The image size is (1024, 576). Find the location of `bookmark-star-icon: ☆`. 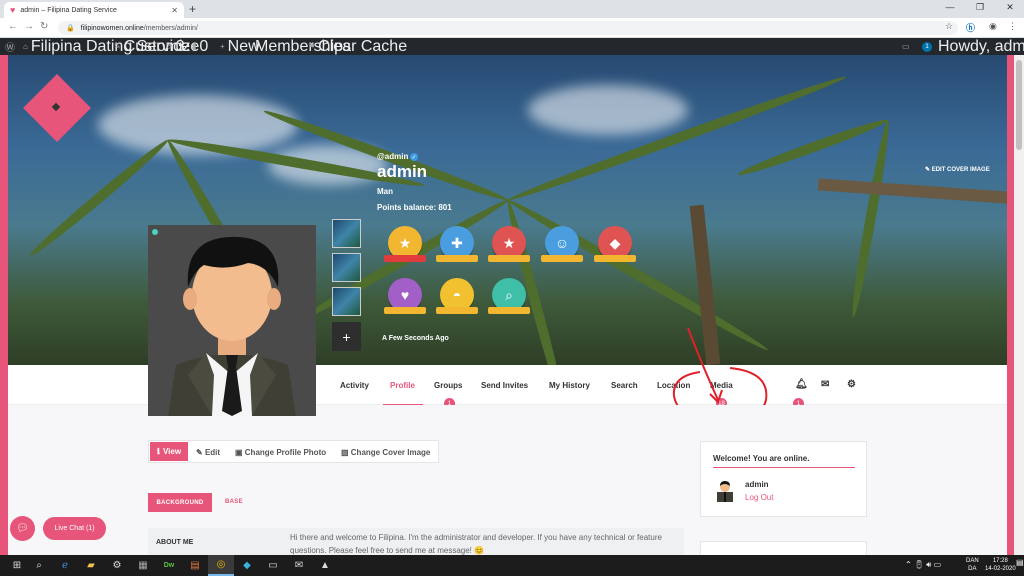

bookmark-star-icon: ☆ is located at coordinates (949, 26).